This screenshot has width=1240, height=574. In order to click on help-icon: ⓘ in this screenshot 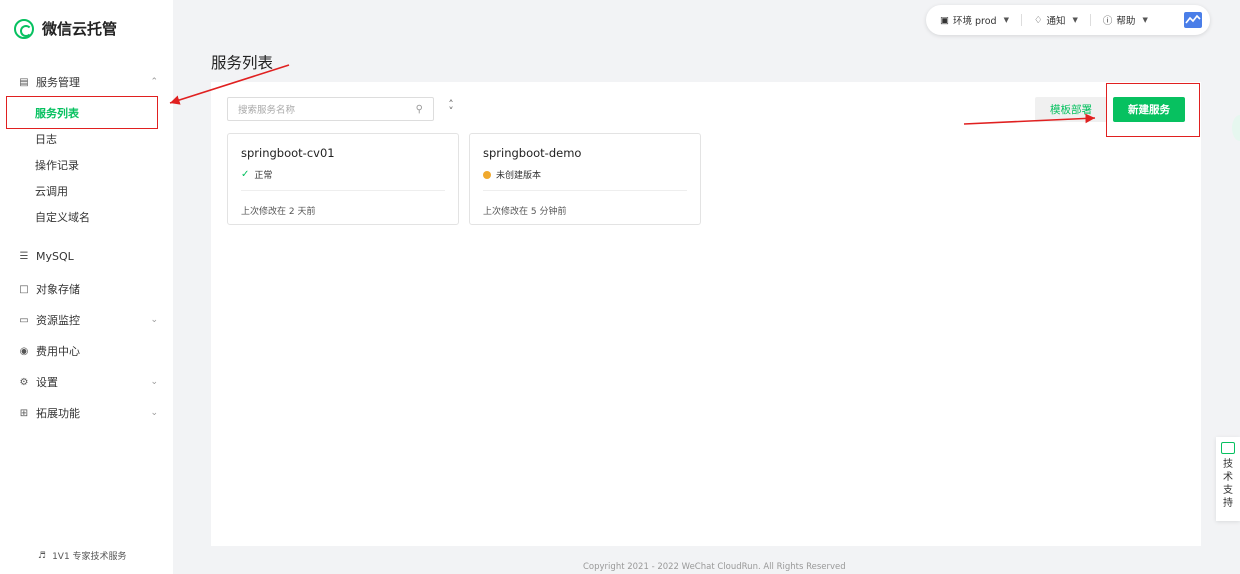, I will do `click(1107, 21)`.